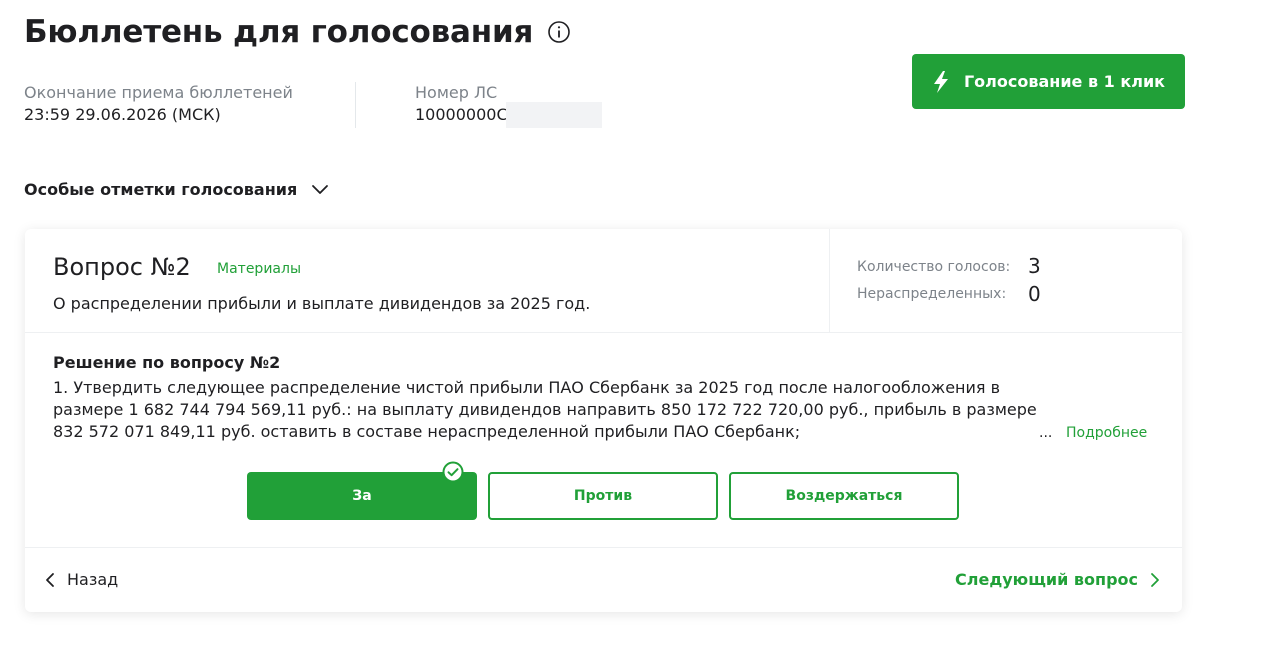  I want to click on deadline-value: 23:59 29.06.2026 (МСК), so click(122, 114).